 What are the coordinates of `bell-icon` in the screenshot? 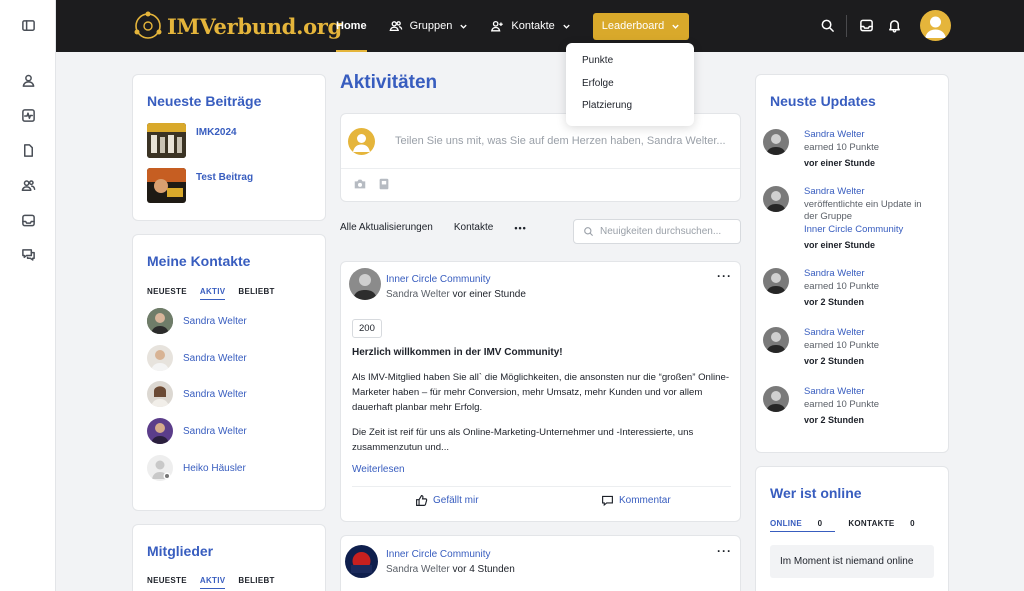 It's located at (895, 26).